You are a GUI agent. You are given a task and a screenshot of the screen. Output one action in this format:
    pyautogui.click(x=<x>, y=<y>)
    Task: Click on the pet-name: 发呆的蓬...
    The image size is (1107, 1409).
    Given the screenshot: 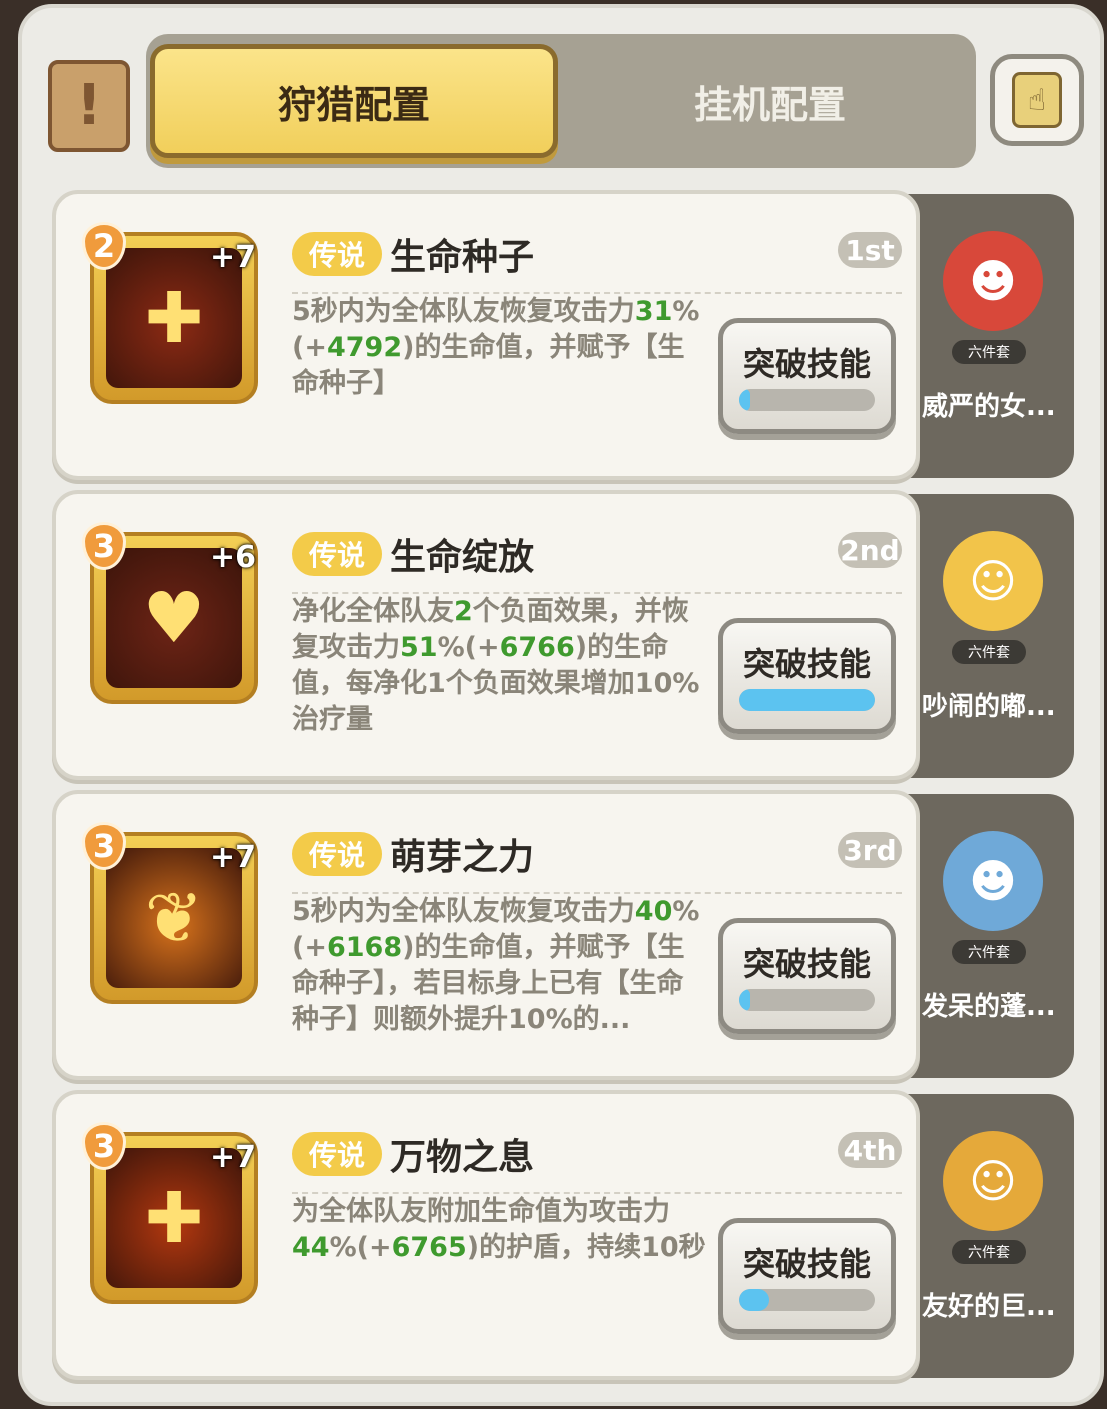 What is the action you would take?
    pyautogui.click(x=989, y=1007)
    